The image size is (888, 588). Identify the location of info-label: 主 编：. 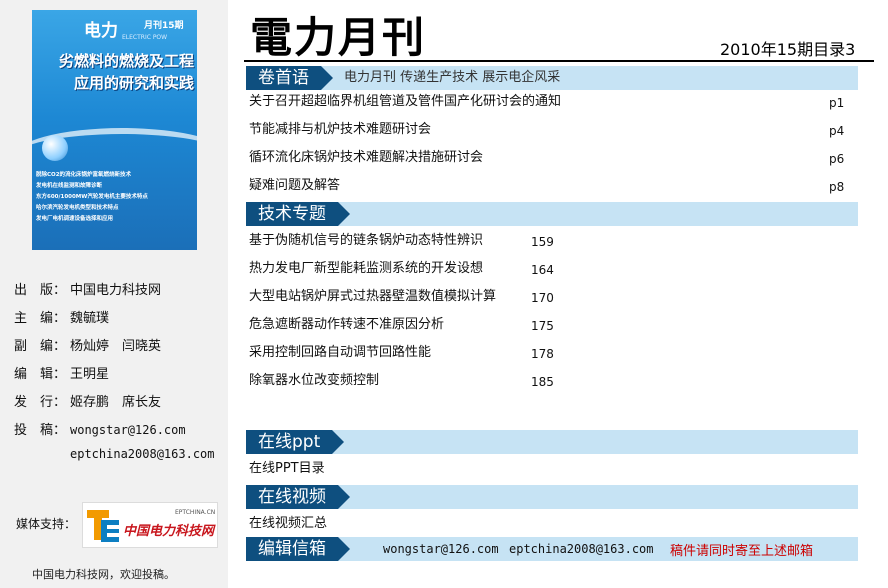
(40, 318).